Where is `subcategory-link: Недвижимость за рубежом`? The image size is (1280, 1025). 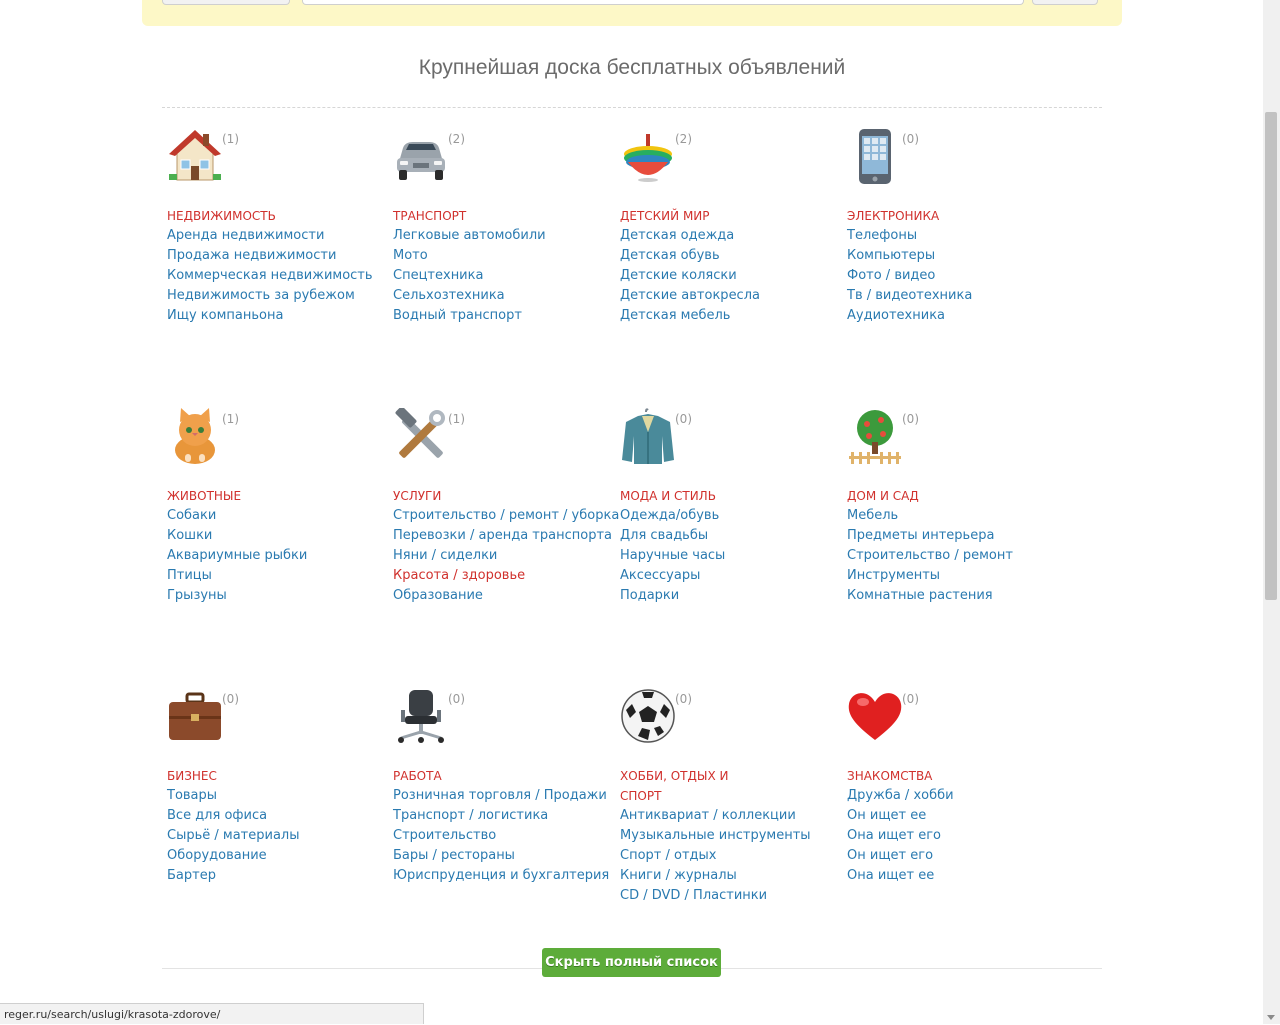
subcategory-link: Недвижимость за рубежом is located at coordinates (277, 296).